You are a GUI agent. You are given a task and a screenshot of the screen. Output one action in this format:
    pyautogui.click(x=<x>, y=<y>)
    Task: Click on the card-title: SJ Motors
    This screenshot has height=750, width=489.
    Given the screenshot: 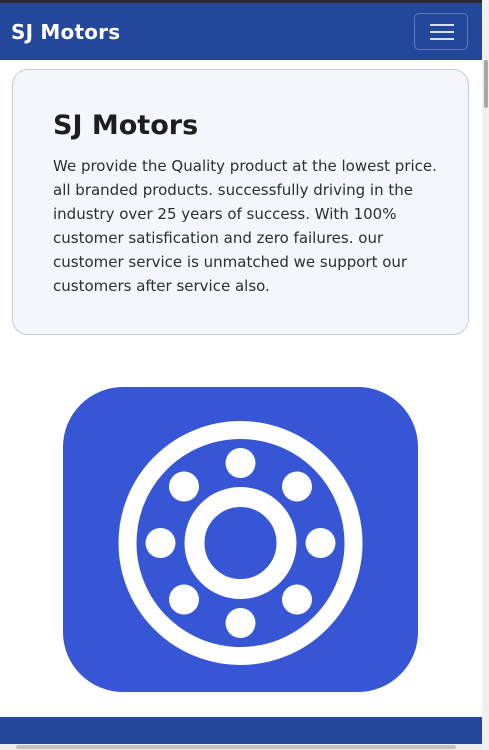 What is the action you would take?
    pyautogui.click(x=126, y=125)
    